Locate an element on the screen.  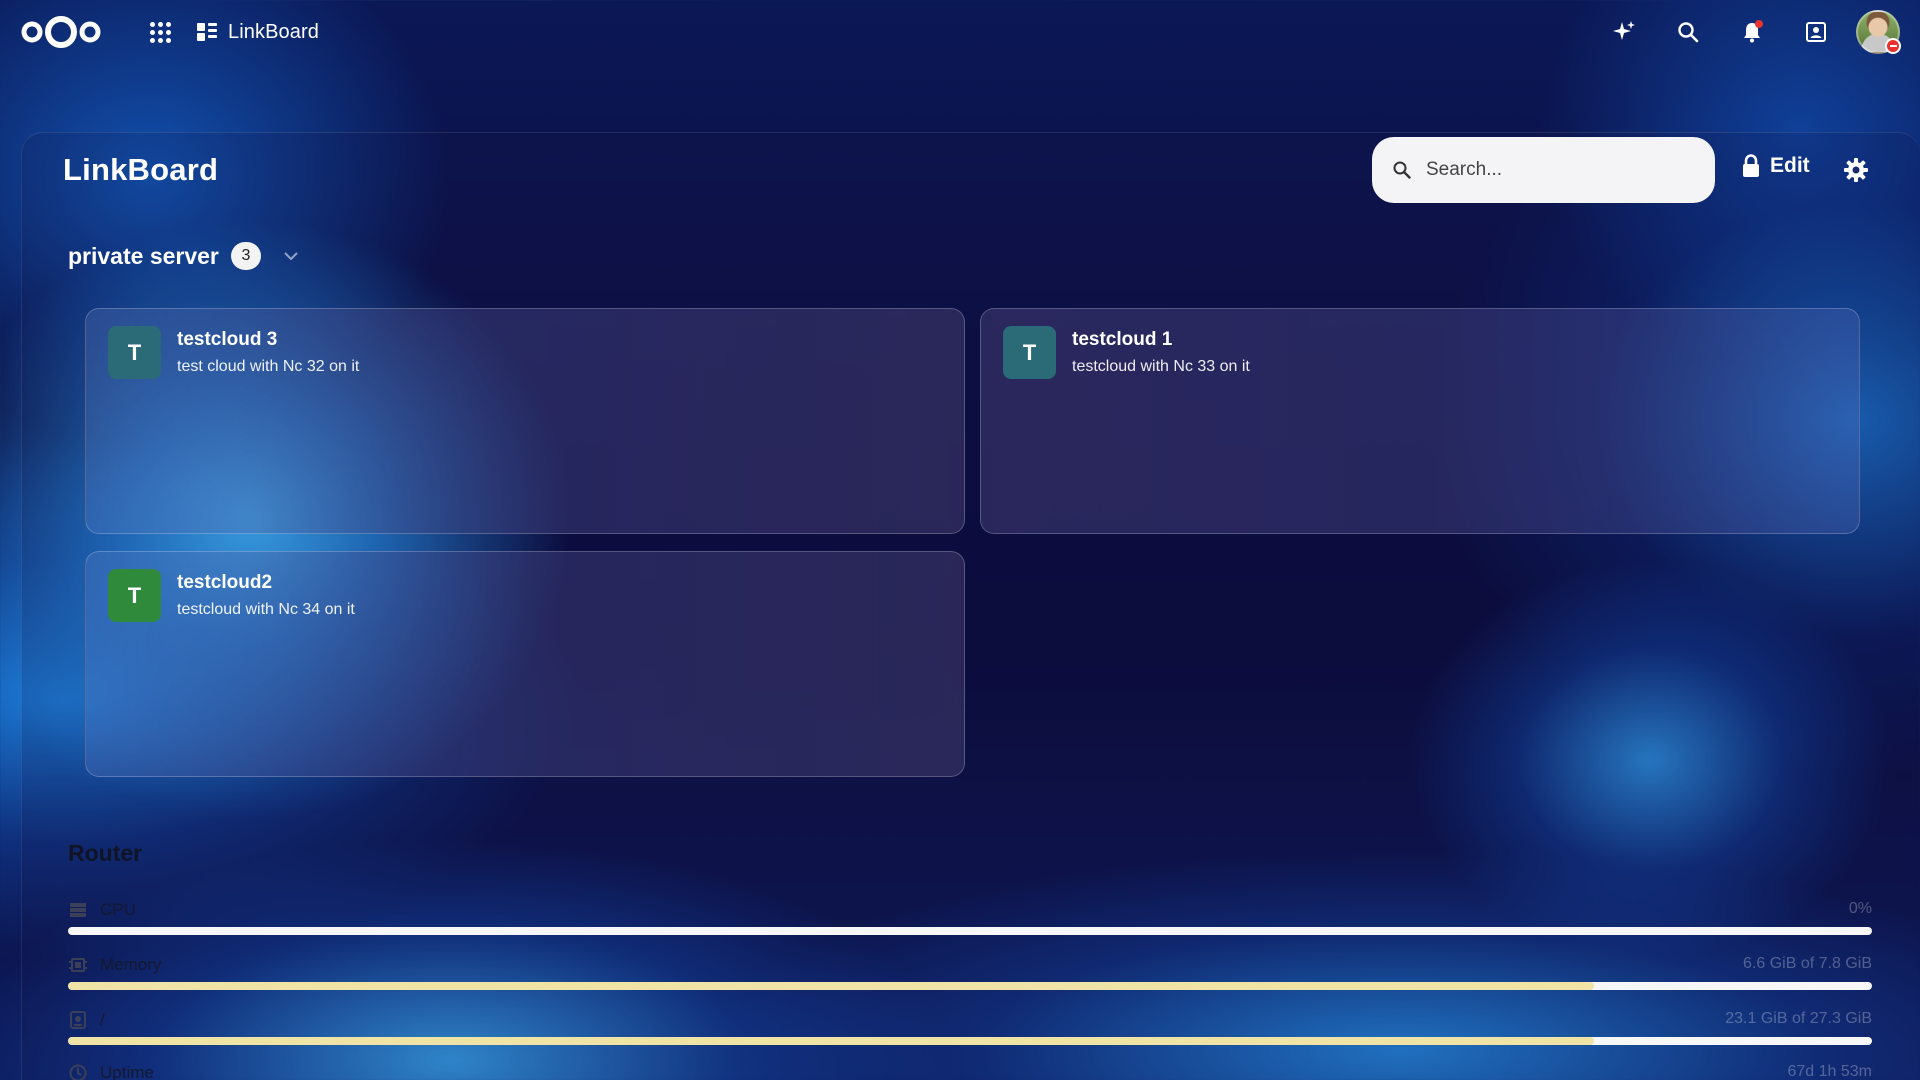
search-input is located at coordinates (1556, 170).